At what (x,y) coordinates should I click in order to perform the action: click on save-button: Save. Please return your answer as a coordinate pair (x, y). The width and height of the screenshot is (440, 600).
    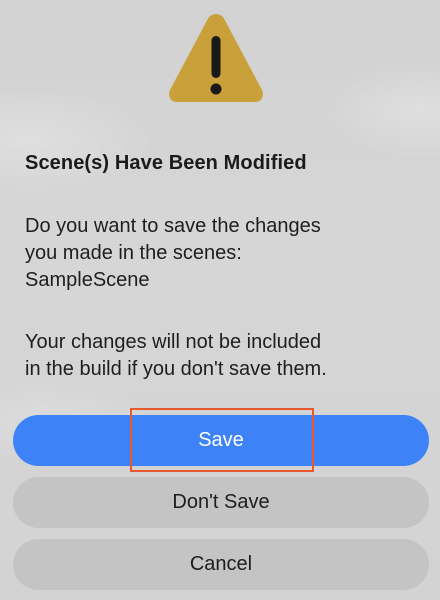
    Looking at the image, I should click on (221, 440).